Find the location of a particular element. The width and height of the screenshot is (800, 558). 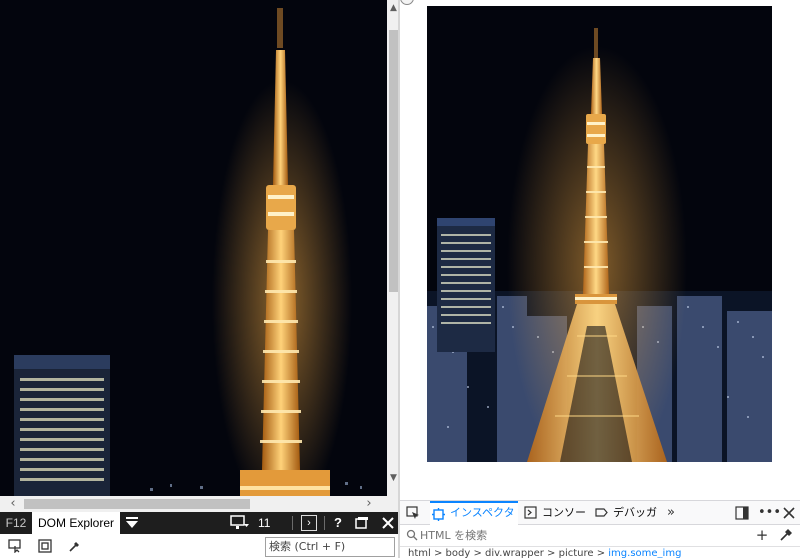

select-element-icon is located at coordinates (15, 546).